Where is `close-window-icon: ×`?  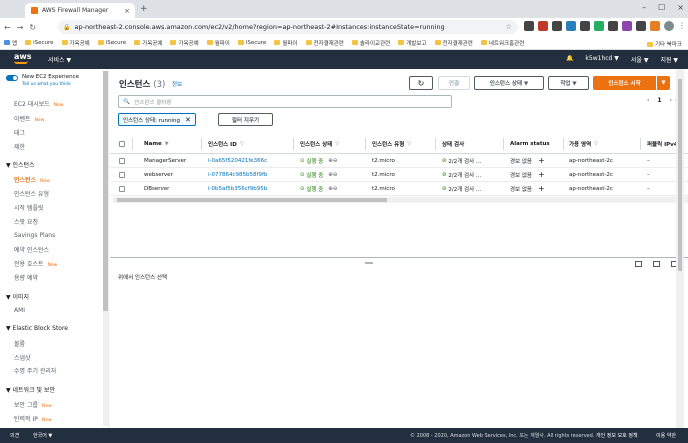
close-window-icon: × is located at coordinates (680, 7).